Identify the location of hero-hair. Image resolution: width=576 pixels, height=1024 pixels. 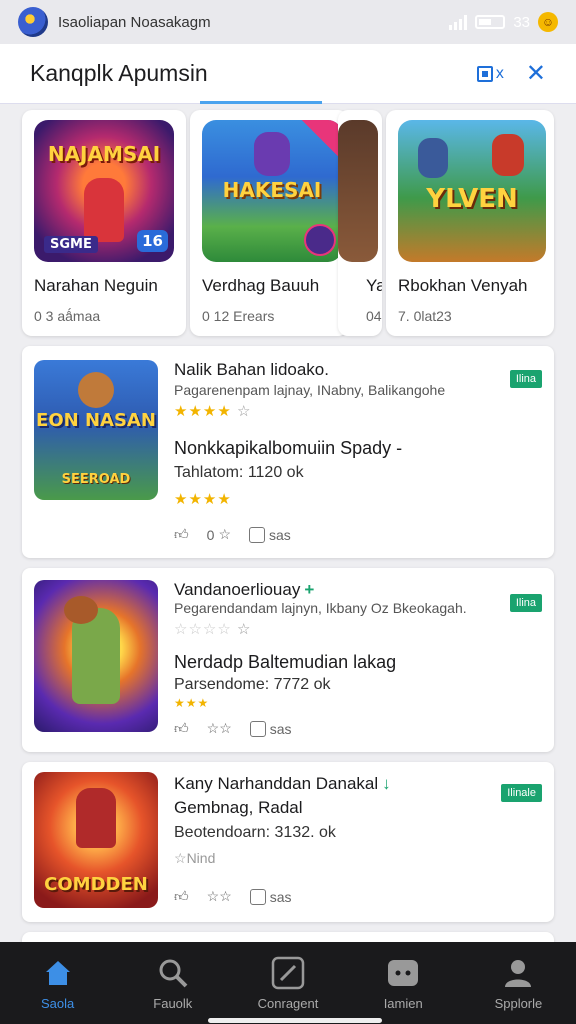
(81, 610).